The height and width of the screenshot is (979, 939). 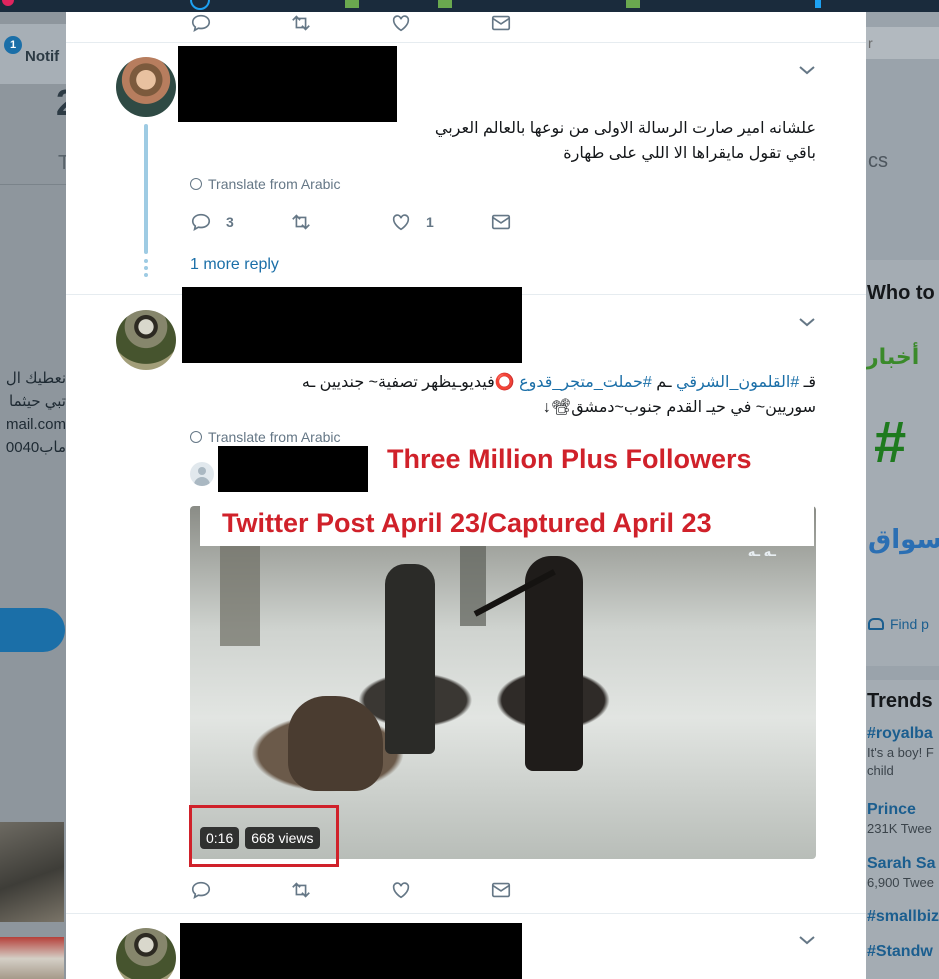 I want to click on text-segment: ⭕فيديوـيظهر تصفية~ جنديين ـه, so click(x=410, y=382).